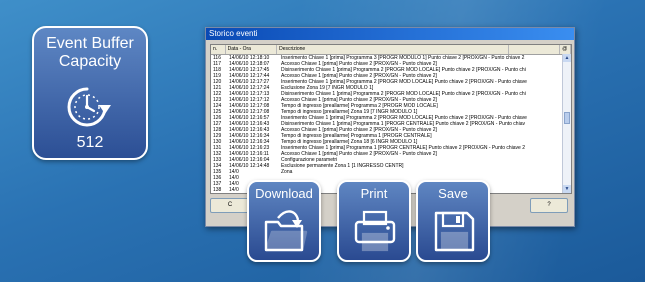  I want to click on help-button: ?, so click(549, 205).